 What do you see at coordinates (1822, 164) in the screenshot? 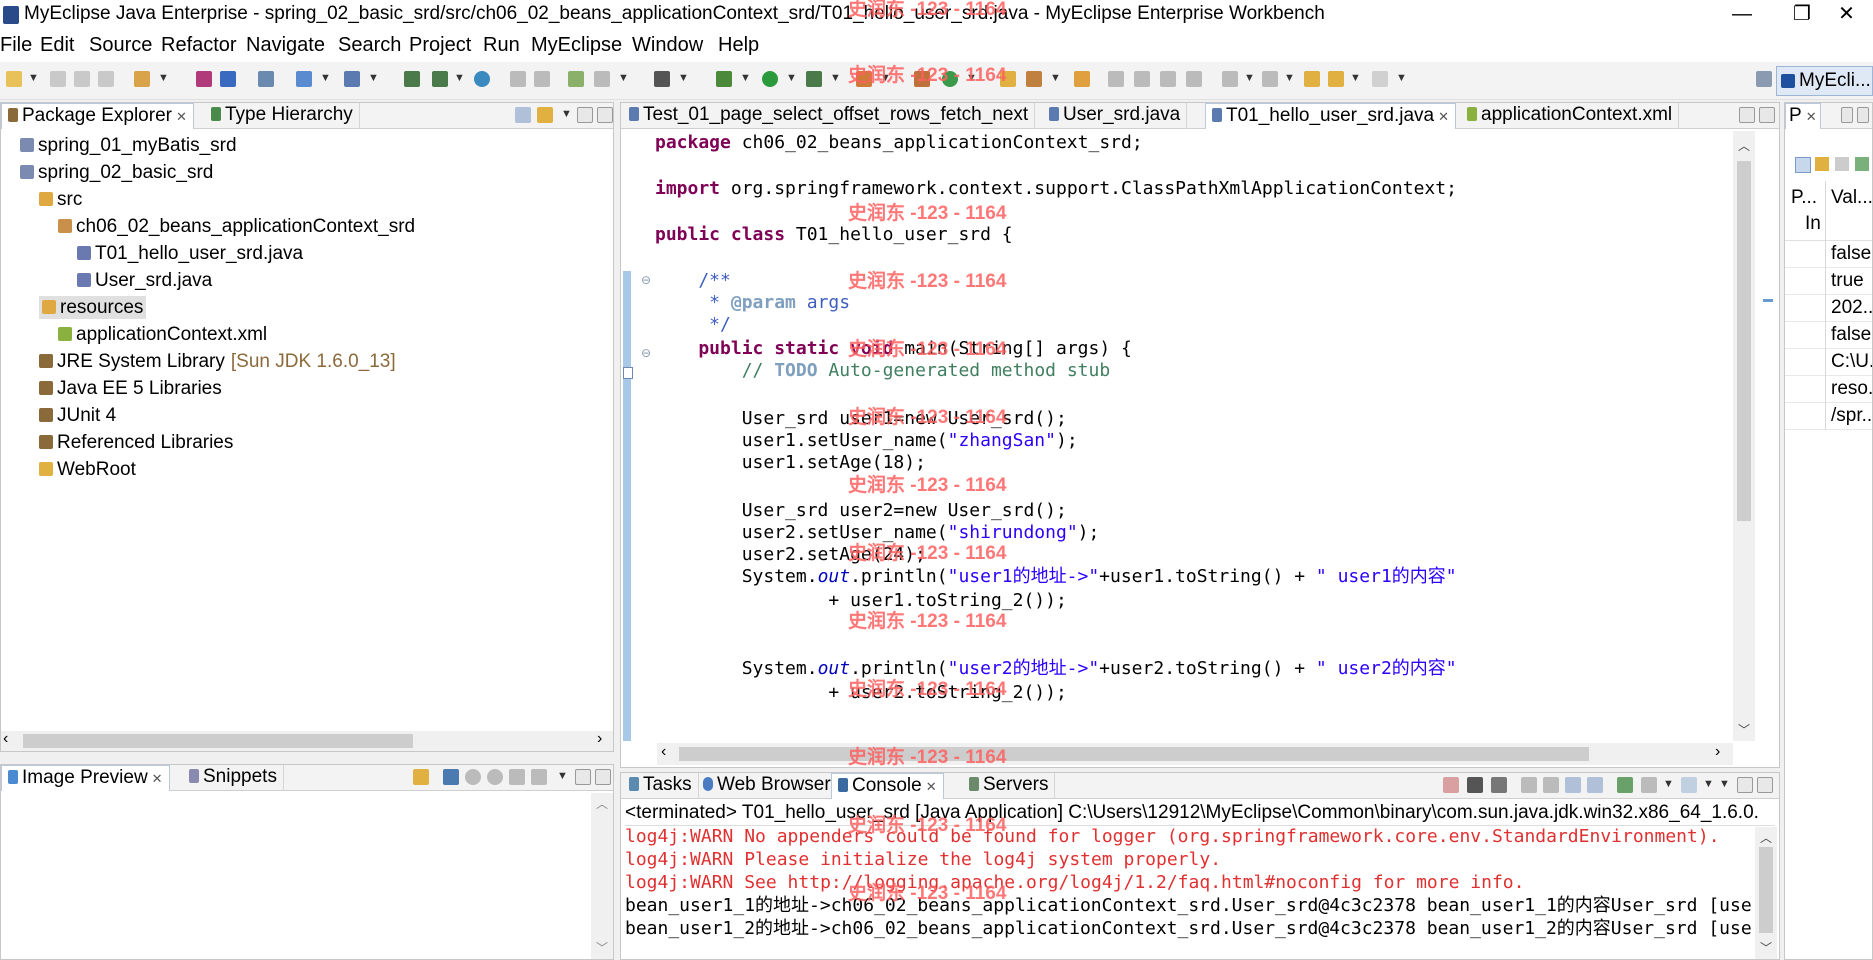
I see `filter-icon` at bounding box center [1822, 164].